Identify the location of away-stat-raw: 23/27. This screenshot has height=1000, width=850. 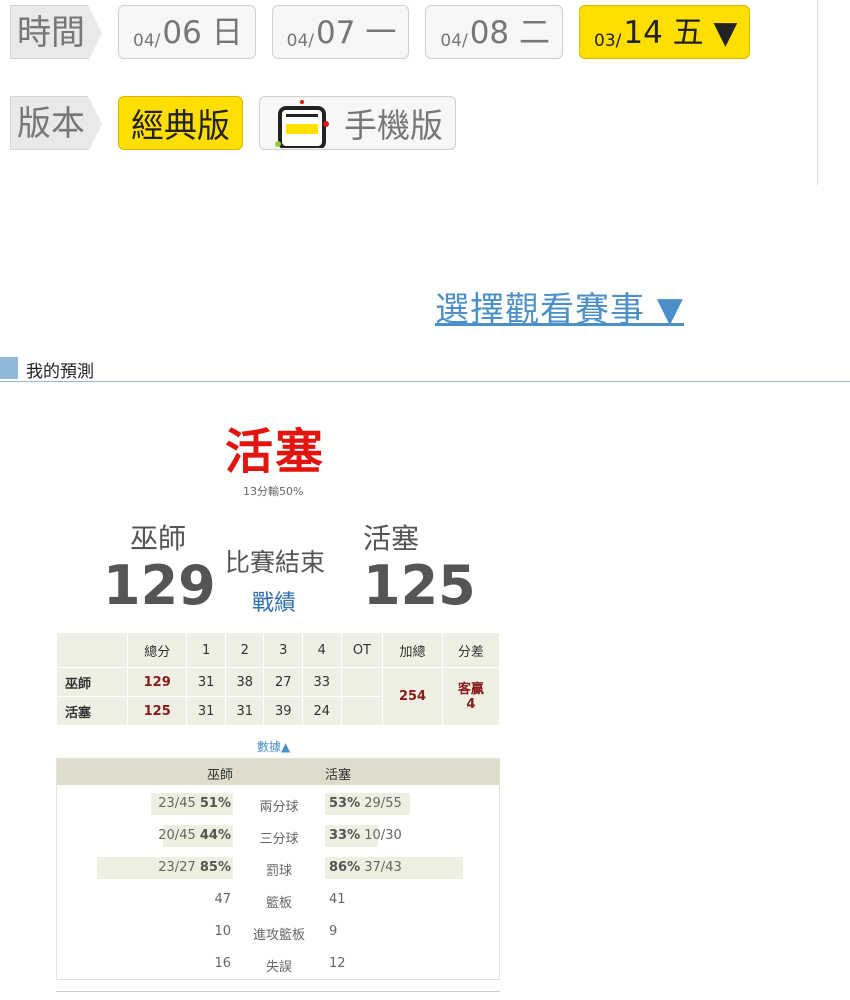
(177, 867).